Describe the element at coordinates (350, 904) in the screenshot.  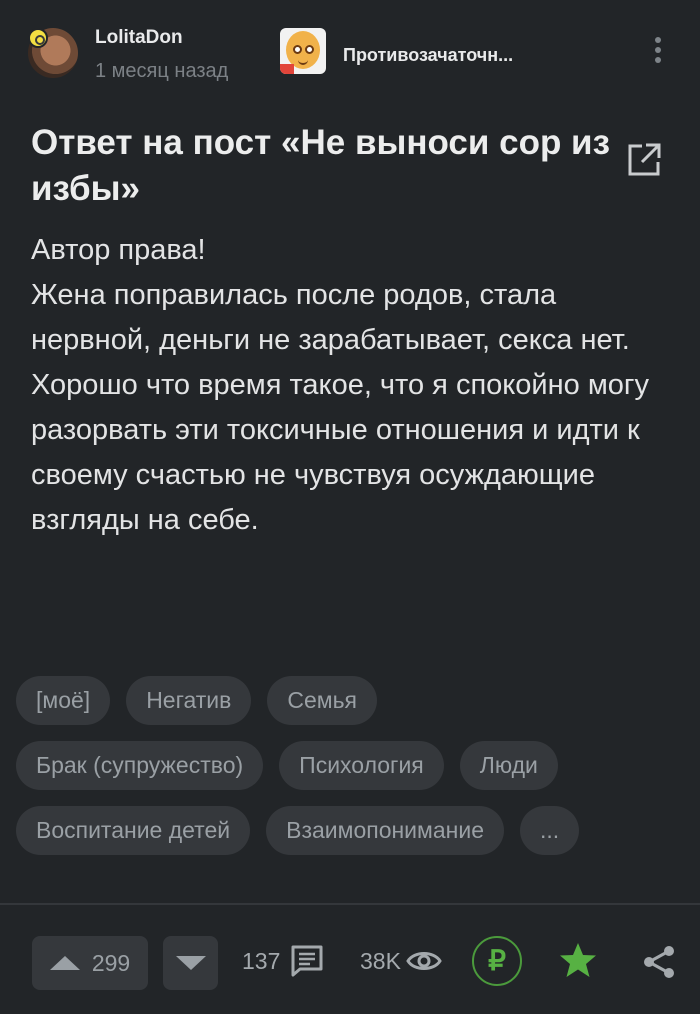
I see `divider` at that location.